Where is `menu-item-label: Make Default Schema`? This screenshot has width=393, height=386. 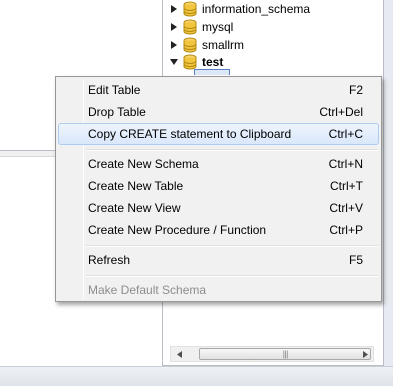
menu-item-label: Make Default Schema is located at coordinates (147, 290).